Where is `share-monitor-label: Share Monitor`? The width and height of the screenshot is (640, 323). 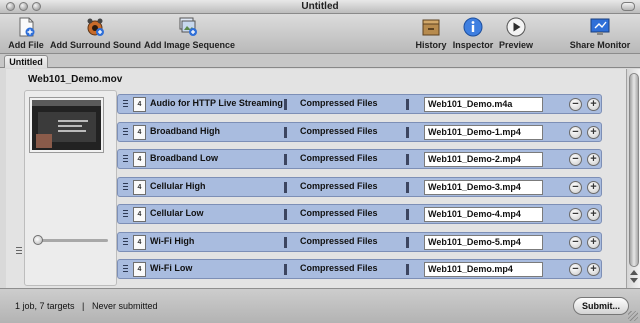 share-monitor-label: Share Monitor is located at coordinates (600, 45).